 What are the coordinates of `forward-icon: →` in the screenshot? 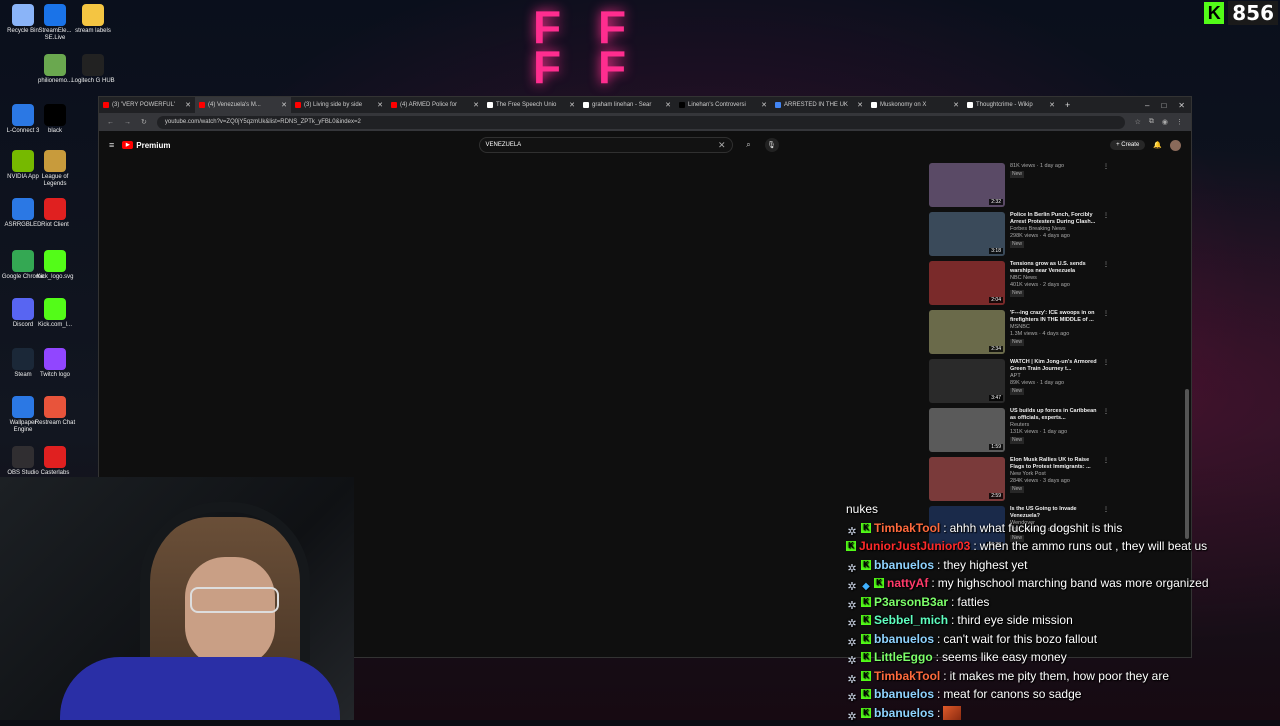 It's located at (127, 122).